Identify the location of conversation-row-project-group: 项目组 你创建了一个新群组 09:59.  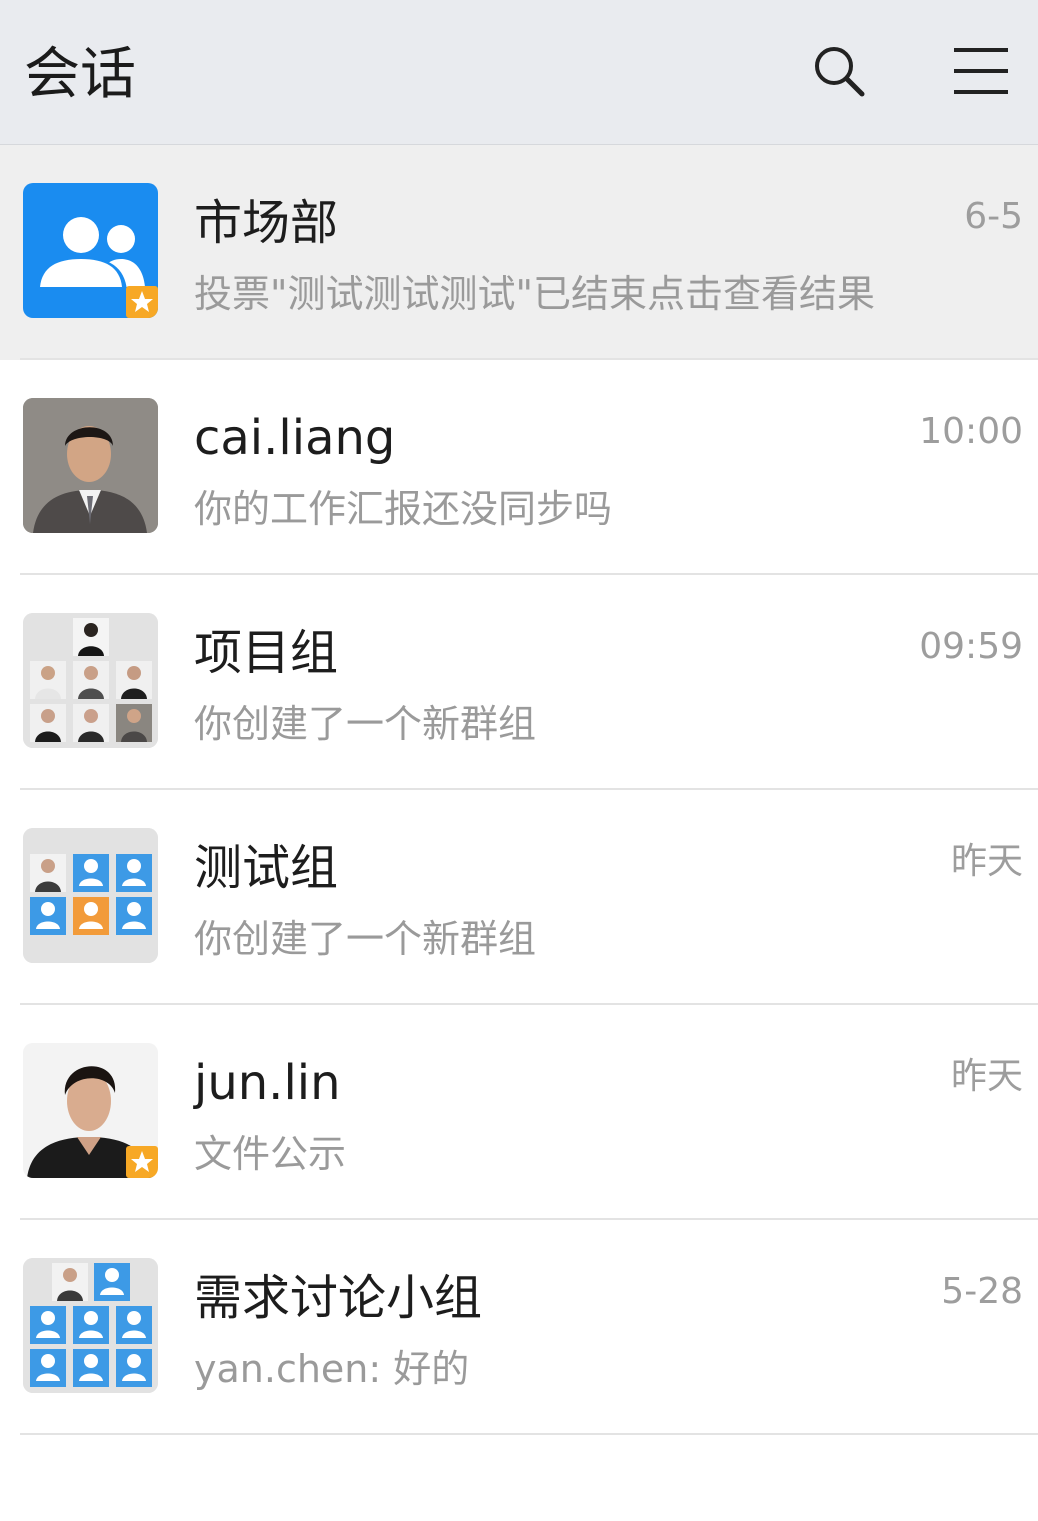
(519, 682).